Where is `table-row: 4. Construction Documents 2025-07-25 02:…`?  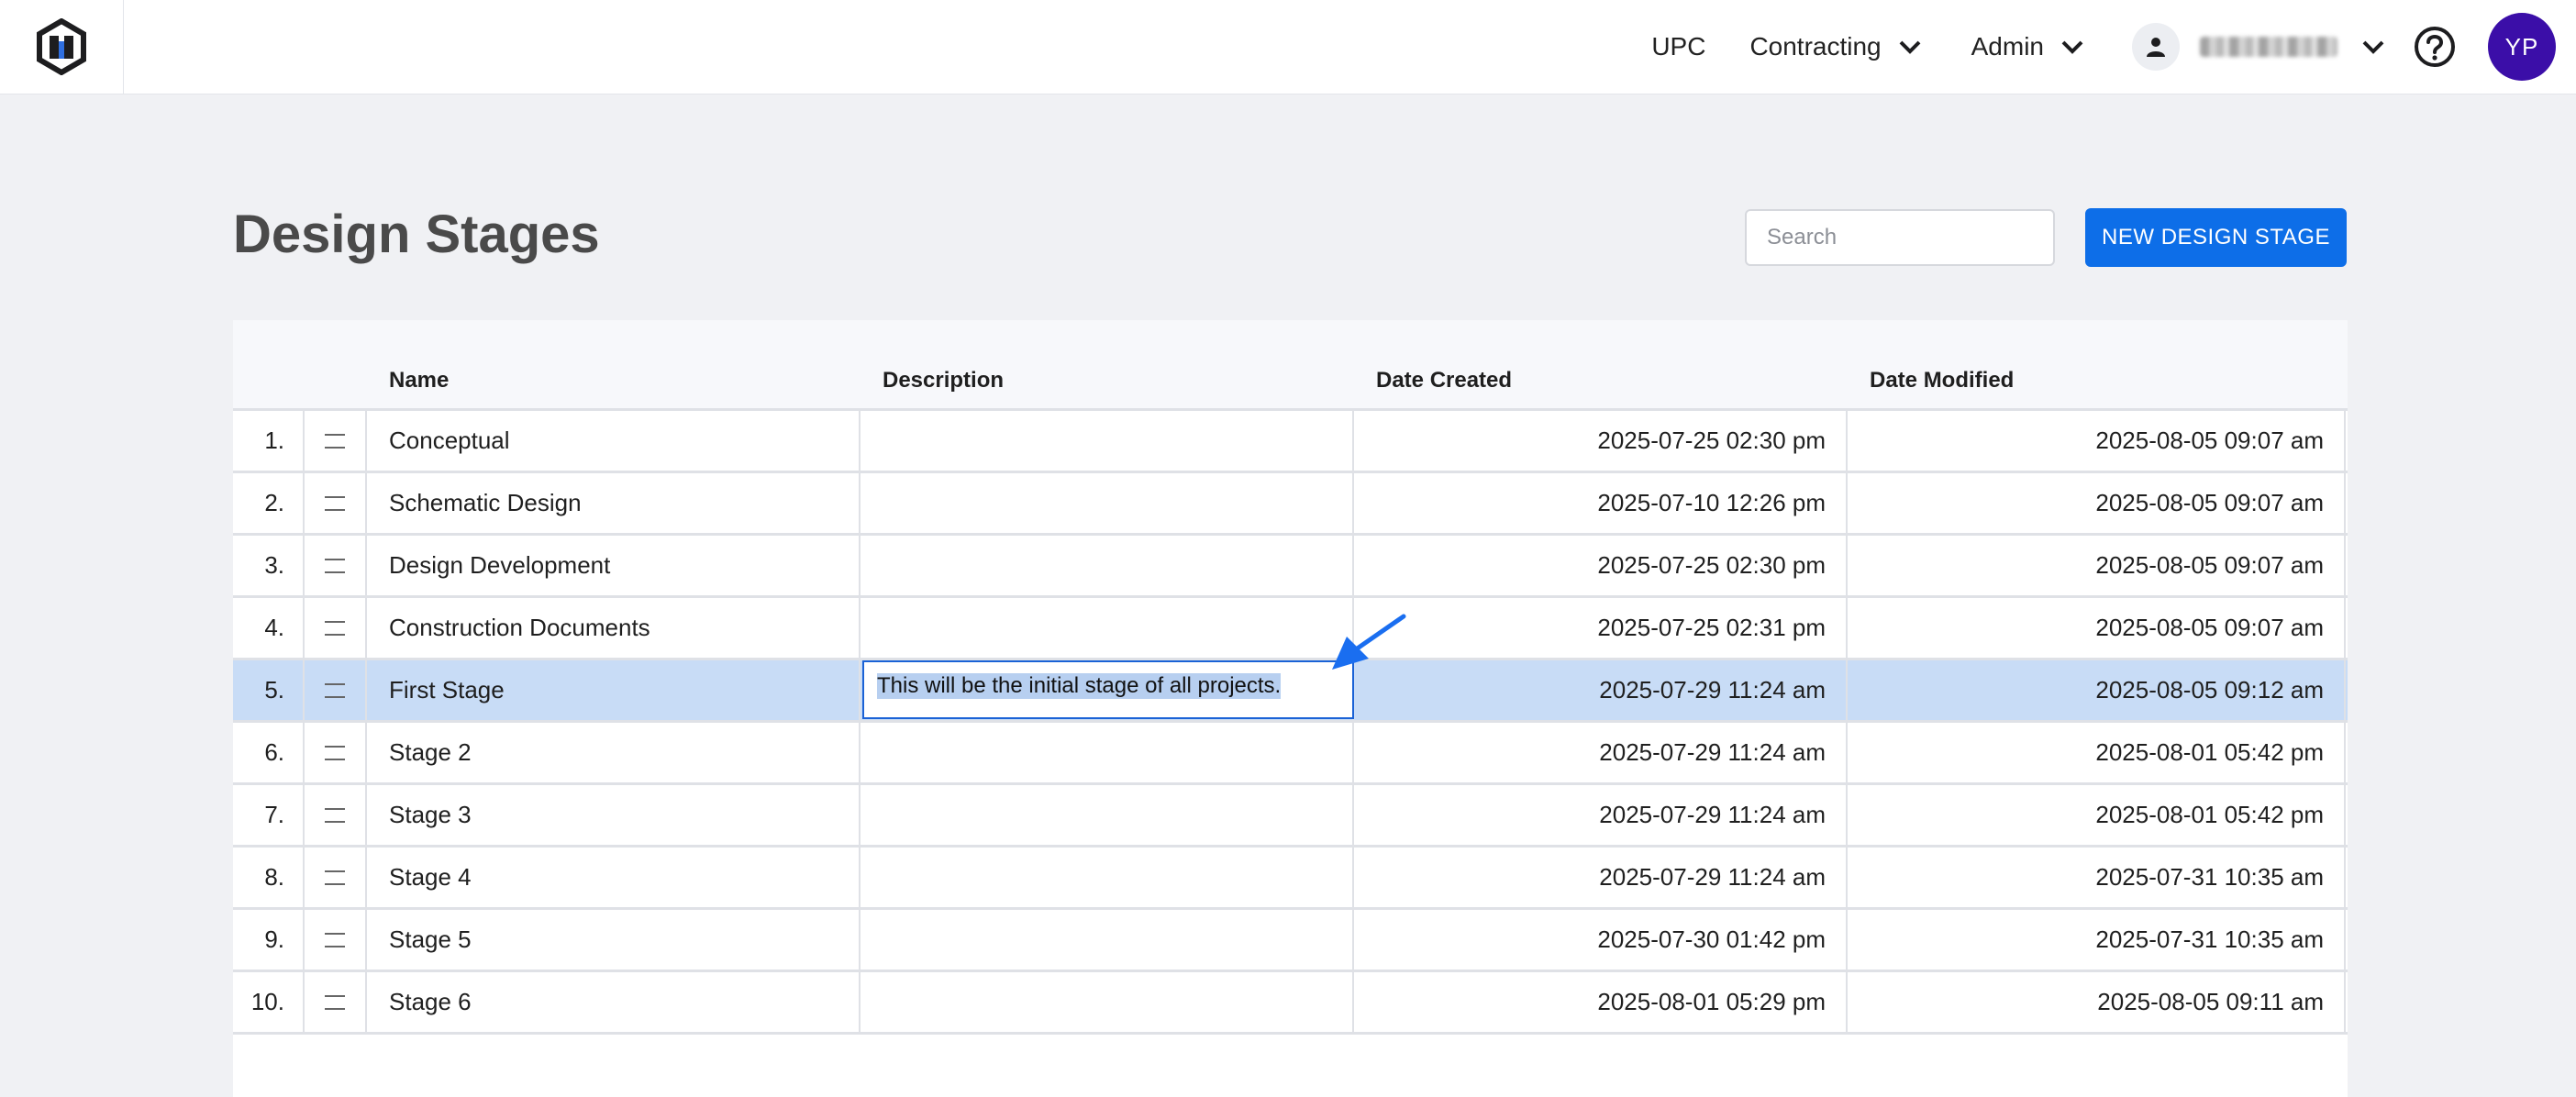 table-row: 4. Construction Documents 2025-07-25 02:… is located at coordinates (1290, 626).